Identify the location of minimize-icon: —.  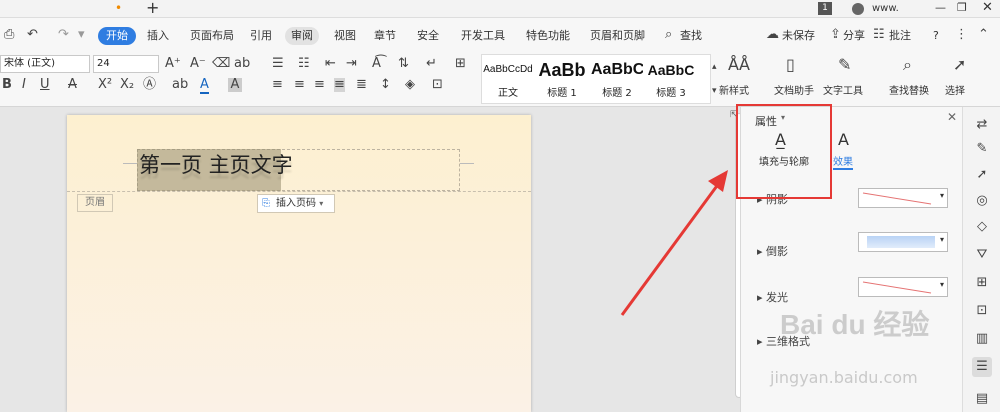
(940, 7).